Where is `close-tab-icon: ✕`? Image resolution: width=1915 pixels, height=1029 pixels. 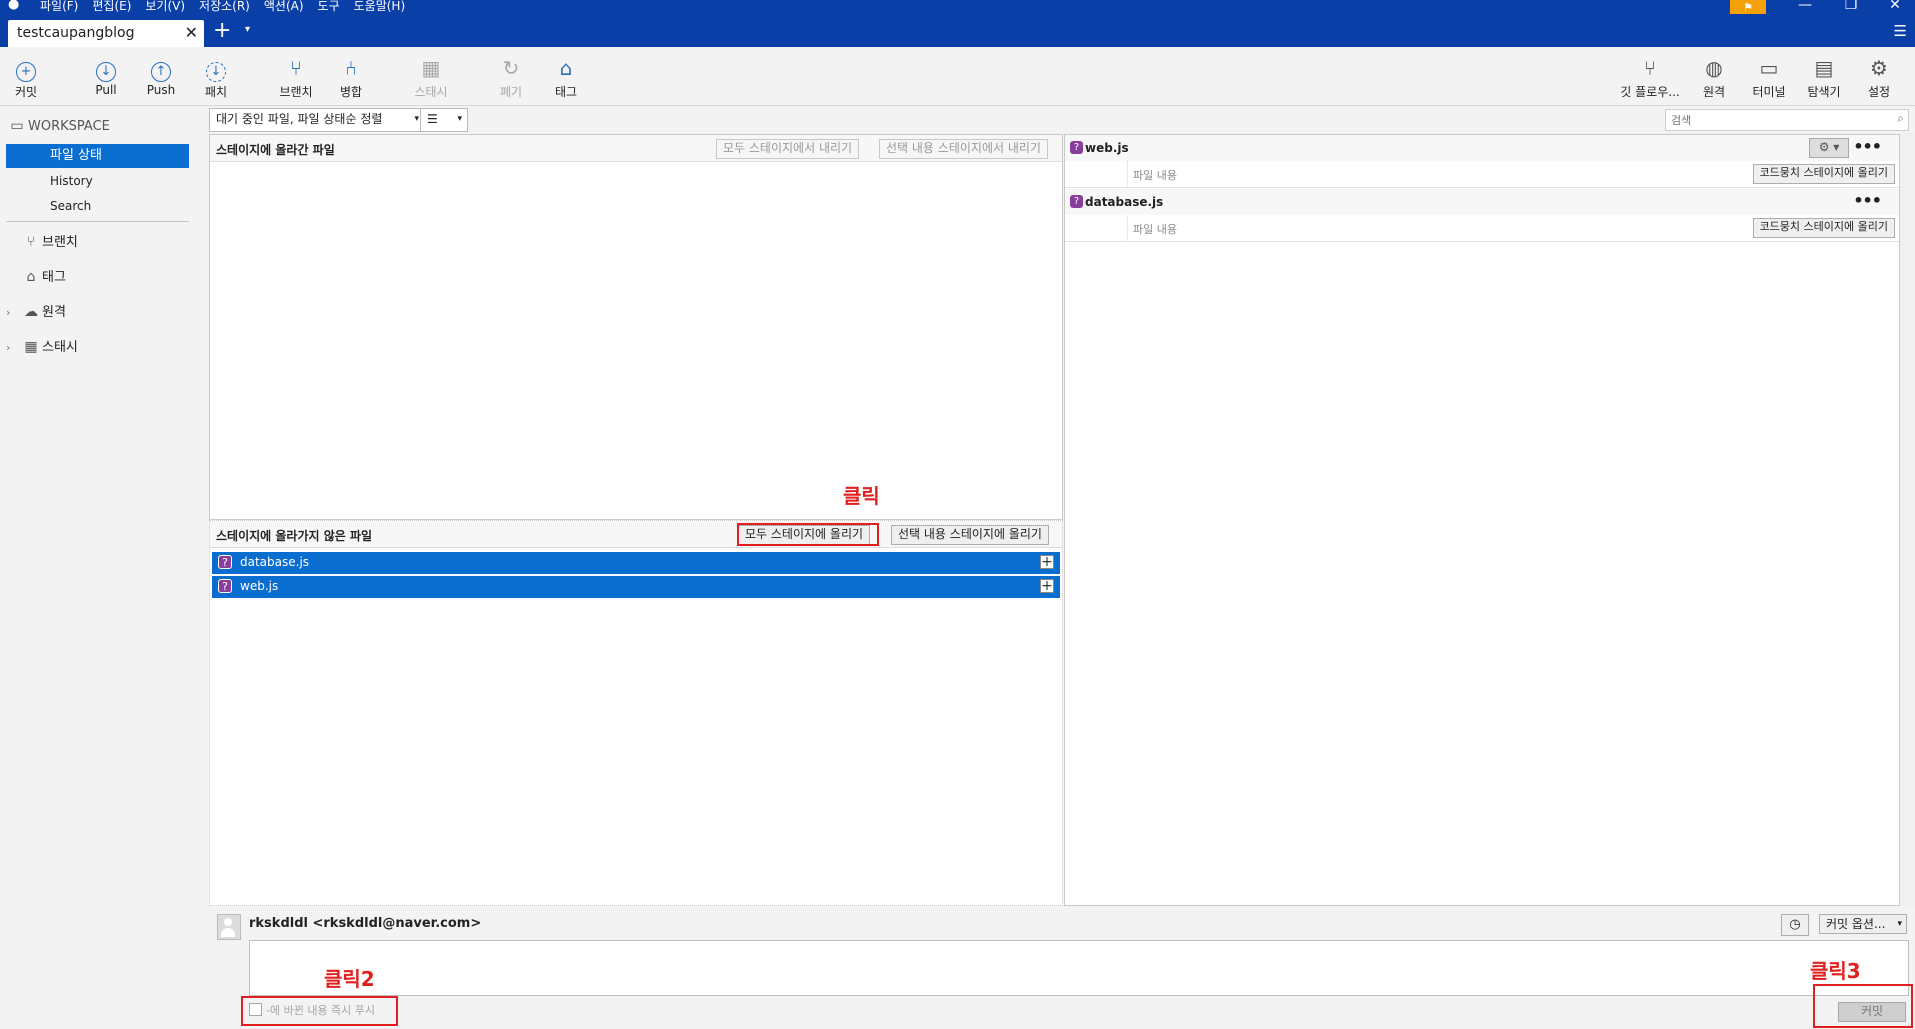 close-tab-icon: ✕ is located at coordinates (191, 32).